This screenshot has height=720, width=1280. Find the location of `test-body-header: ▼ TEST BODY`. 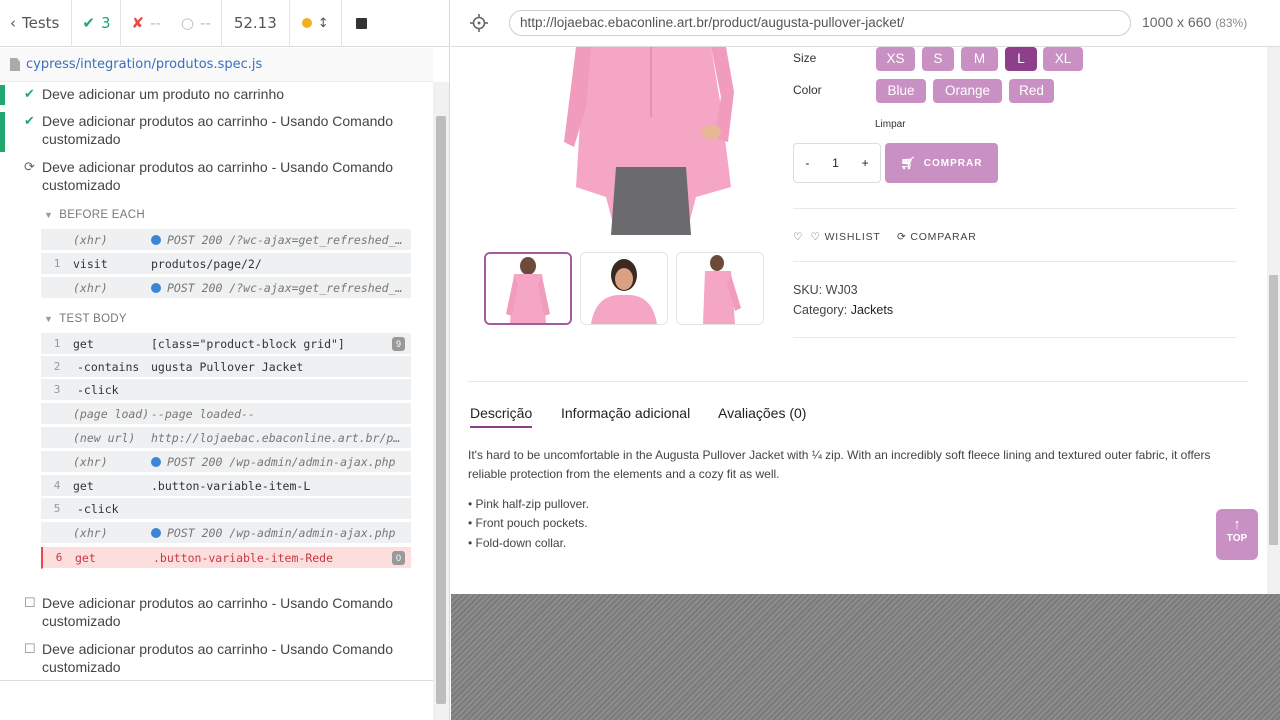

test-body-header: ▼ TEST BODY is located at coordinates (85, 319).